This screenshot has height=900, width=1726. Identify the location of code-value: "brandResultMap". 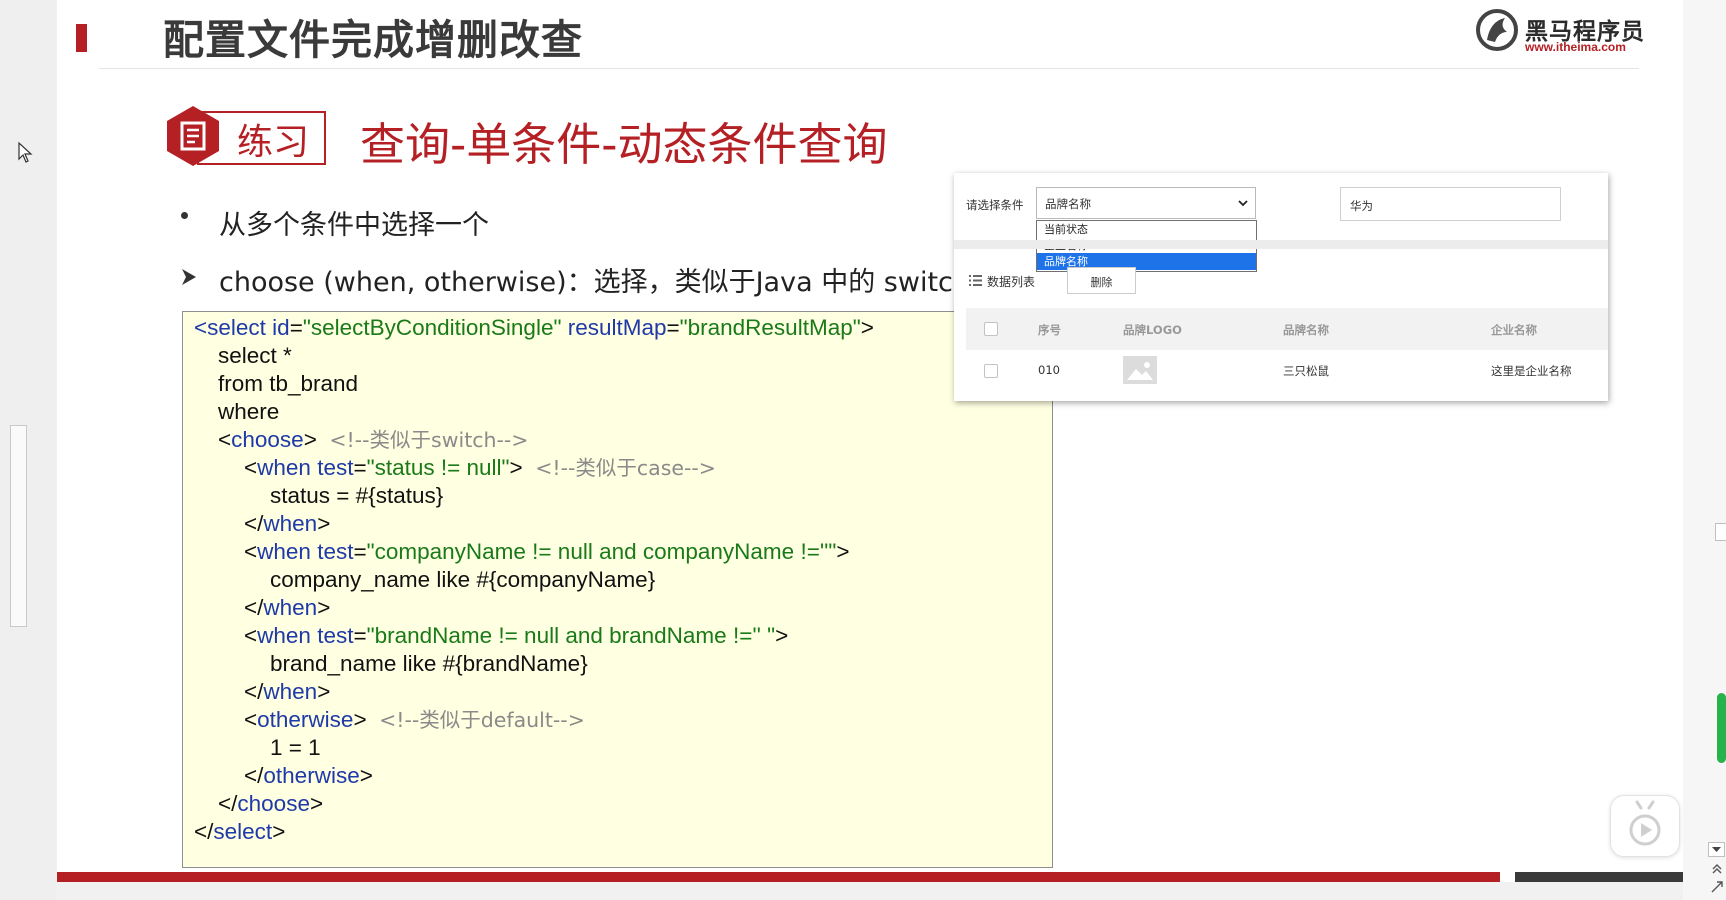
(770, 327).